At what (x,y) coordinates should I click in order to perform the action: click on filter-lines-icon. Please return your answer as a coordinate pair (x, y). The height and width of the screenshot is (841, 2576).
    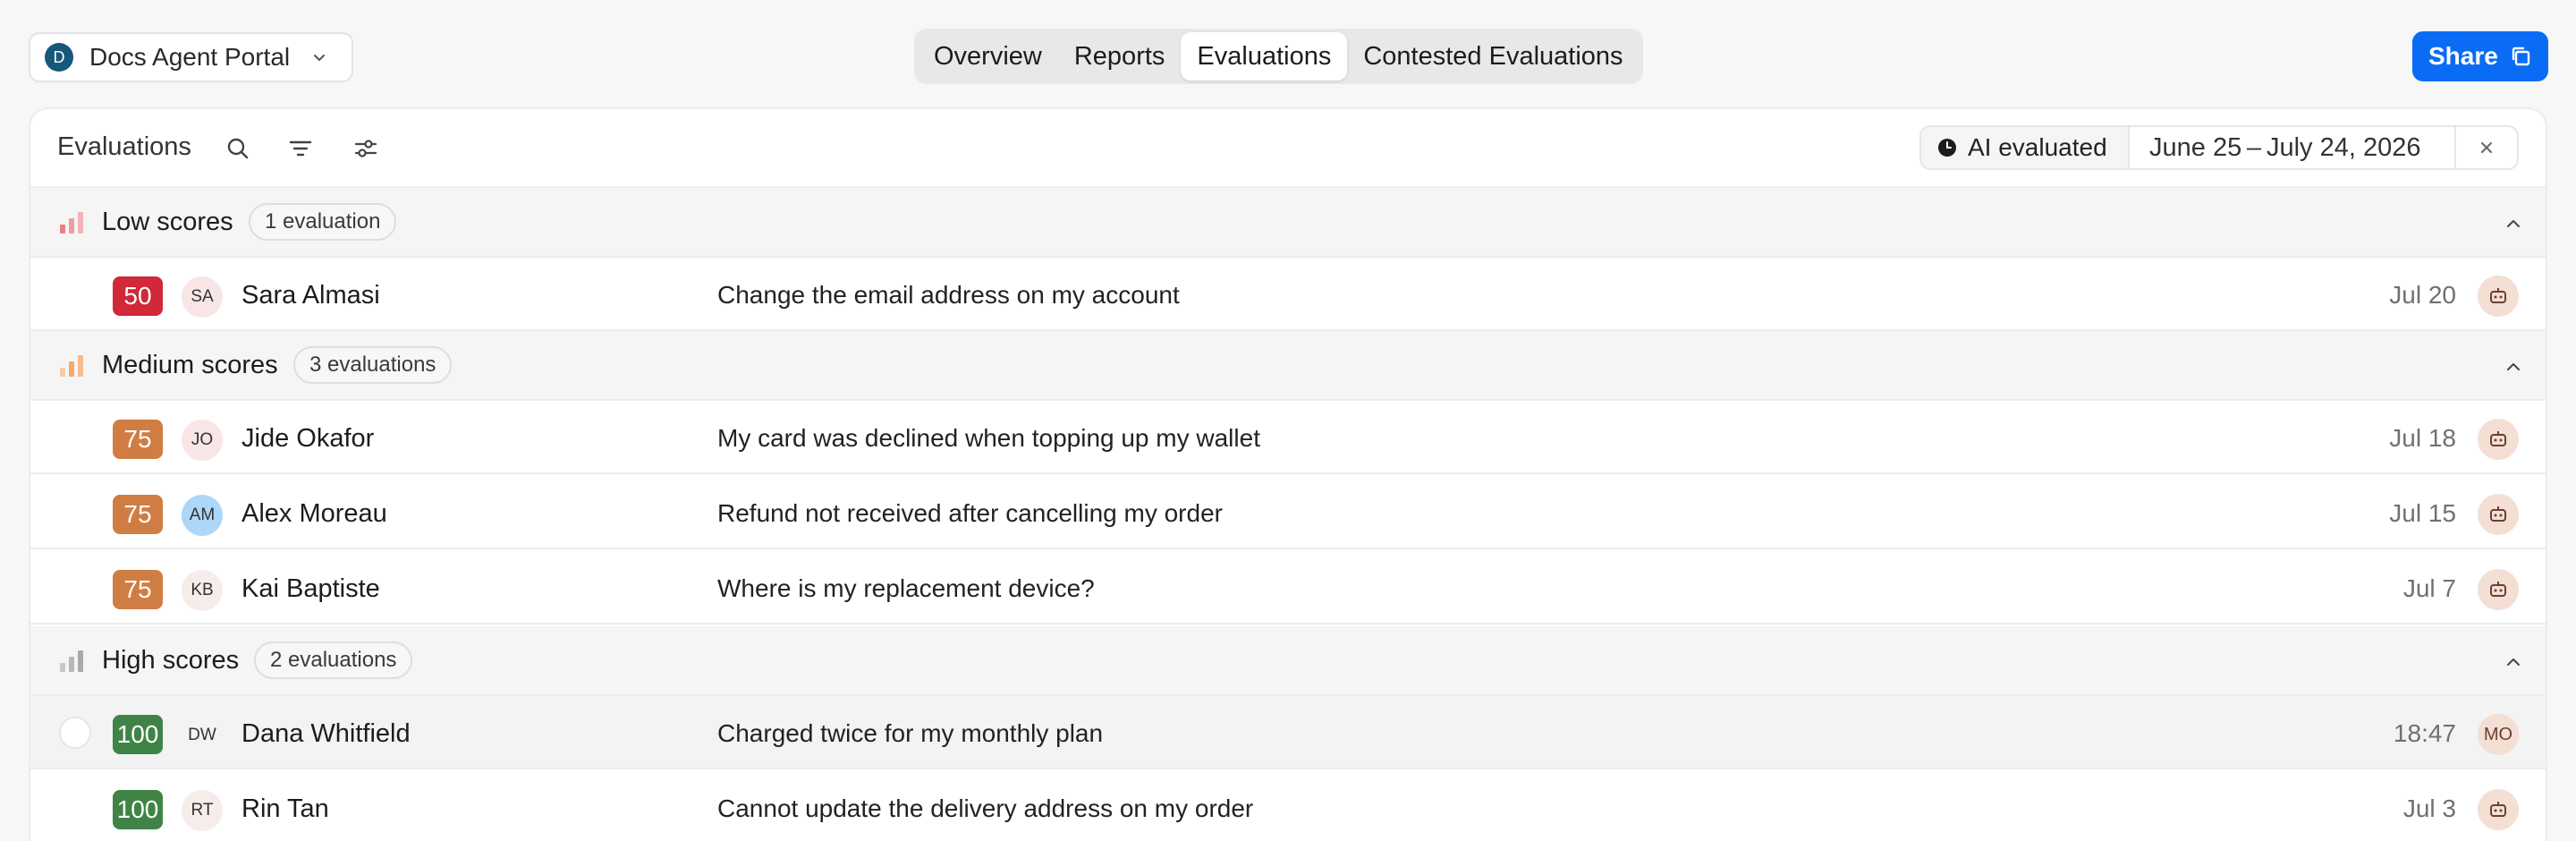
    Looking at the image, I should click on (300, 148).